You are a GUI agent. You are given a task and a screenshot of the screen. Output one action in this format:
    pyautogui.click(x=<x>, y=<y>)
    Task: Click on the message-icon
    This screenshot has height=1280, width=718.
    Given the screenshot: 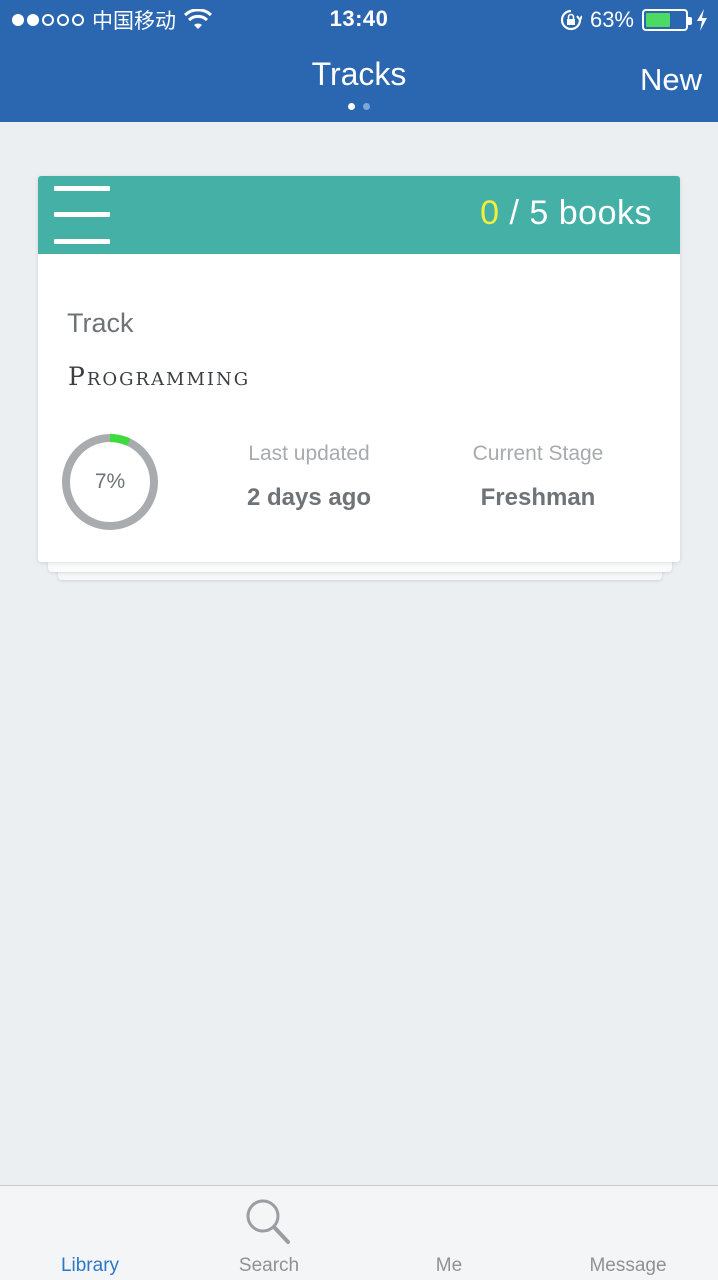 What is the action you would take?
    pyautogui.click(x=628, y=1222)
    